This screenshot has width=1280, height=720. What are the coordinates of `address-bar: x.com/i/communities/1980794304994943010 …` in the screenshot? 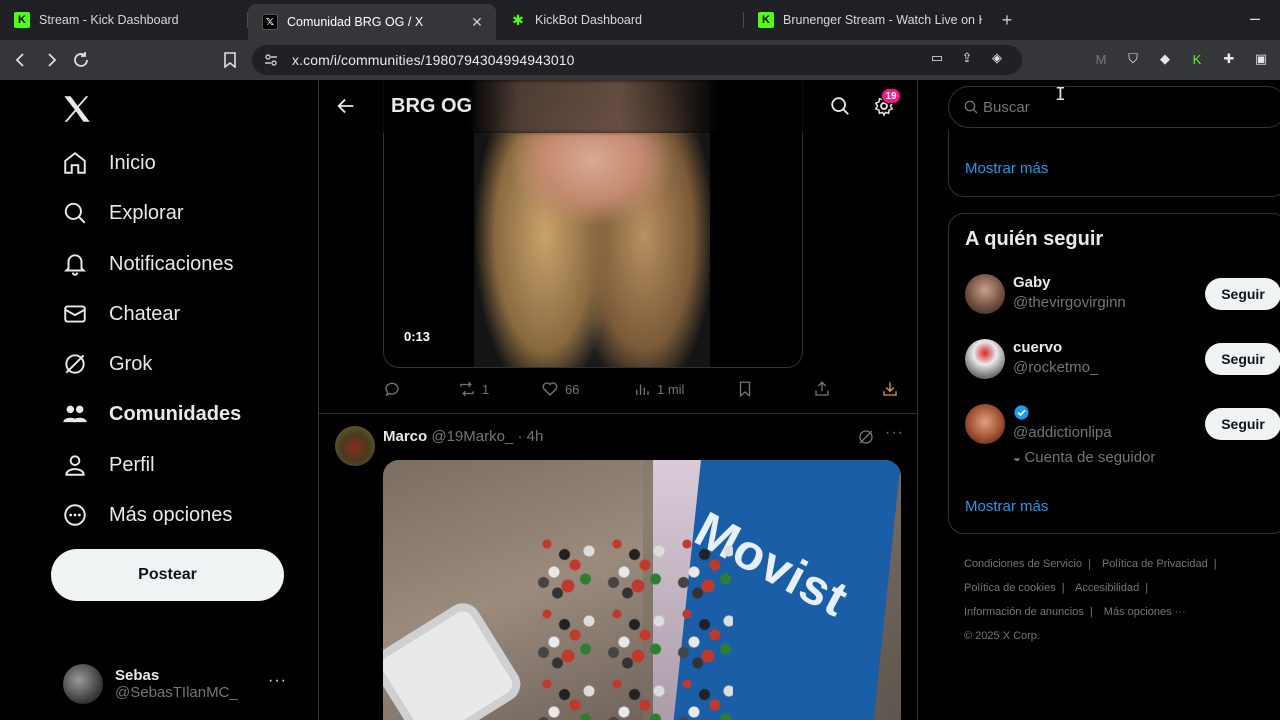 It's located at (637, 60).